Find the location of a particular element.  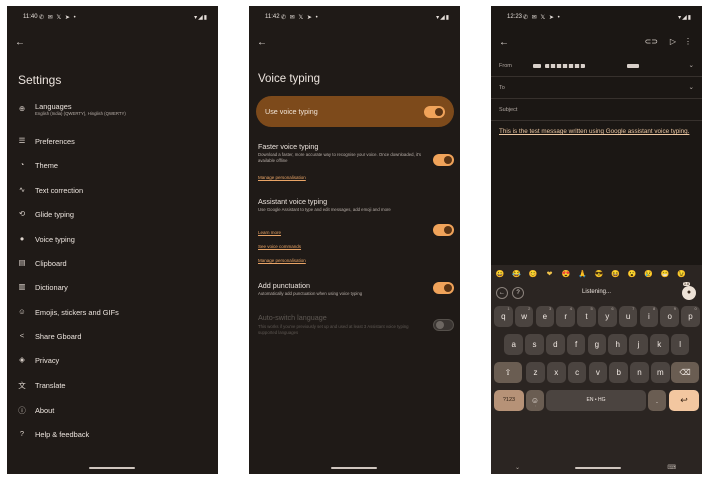

key-label: v is located at coordinates (597, 372).